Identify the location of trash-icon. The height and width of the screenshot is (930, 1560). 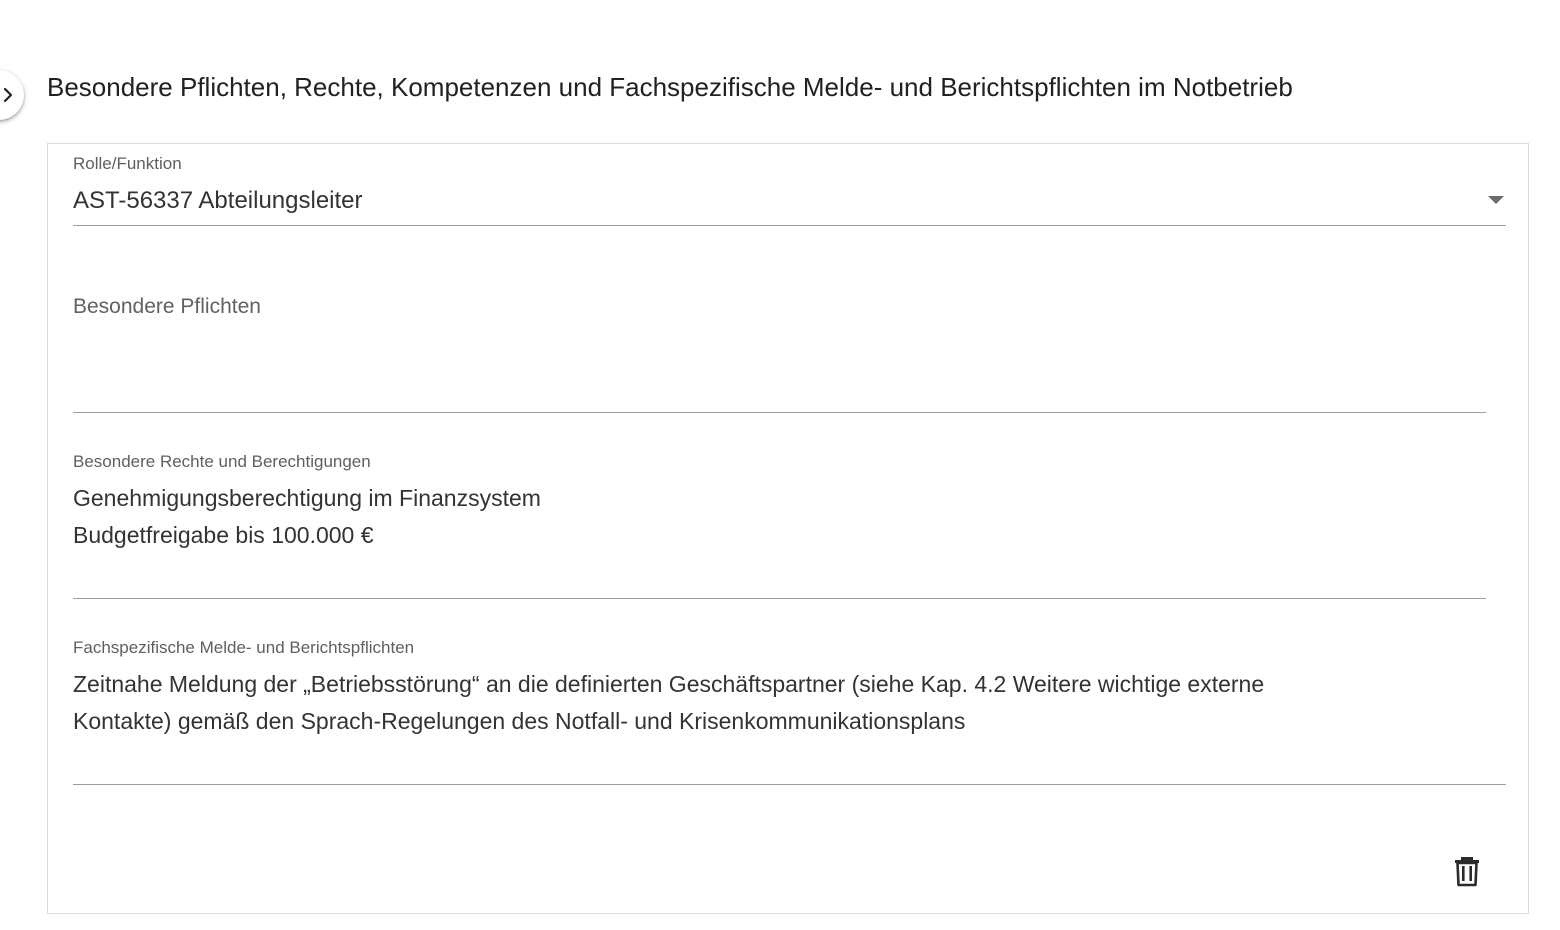
(1467, 872).